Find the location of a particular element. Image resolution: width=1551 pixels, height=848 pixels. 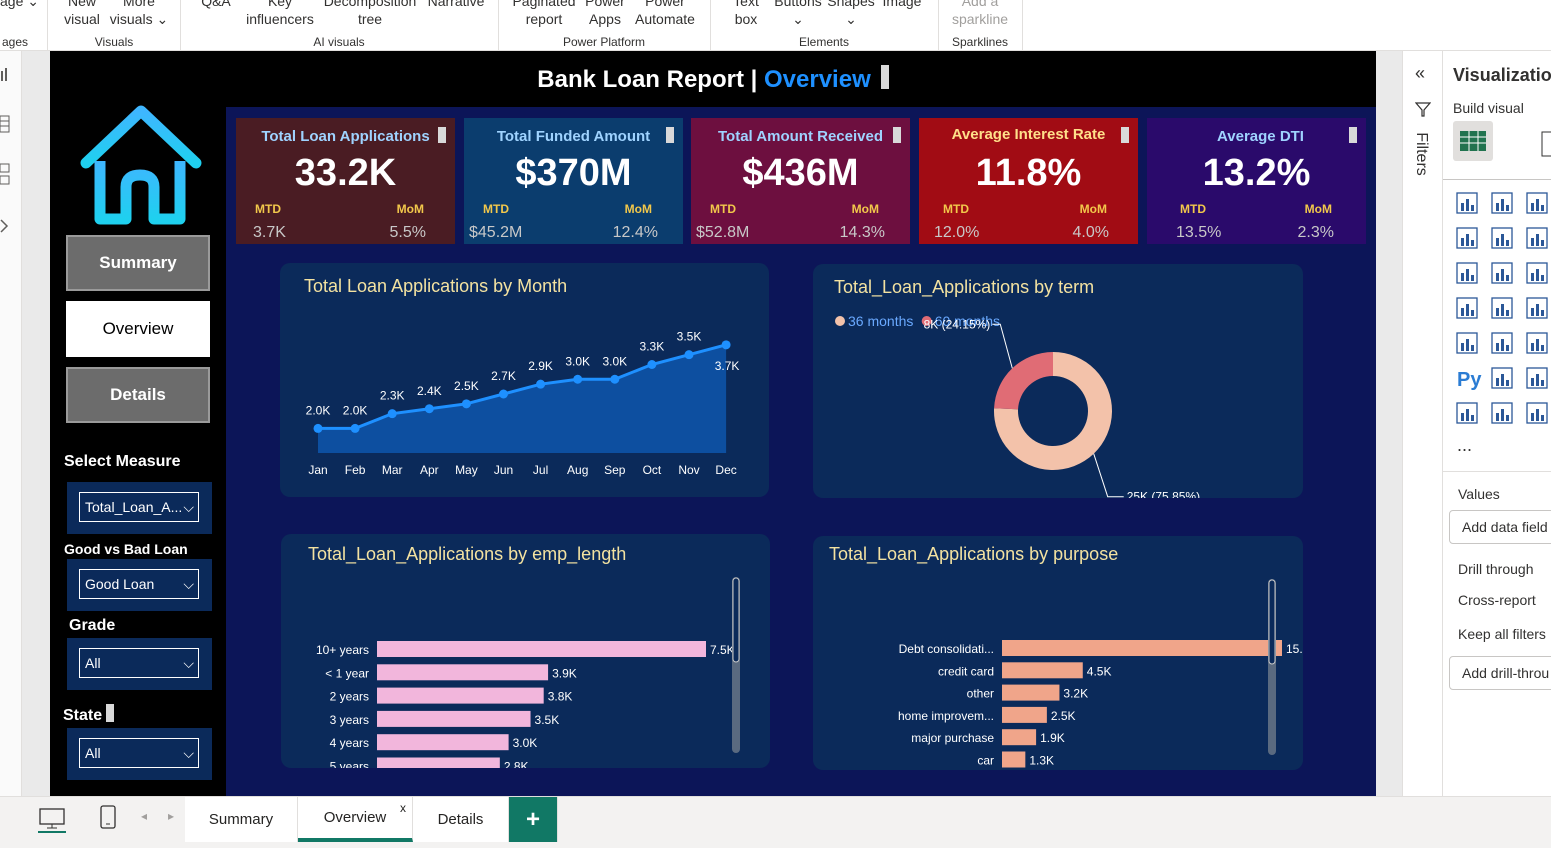

kpi-value: $370M is located at coordinates (573, 173).